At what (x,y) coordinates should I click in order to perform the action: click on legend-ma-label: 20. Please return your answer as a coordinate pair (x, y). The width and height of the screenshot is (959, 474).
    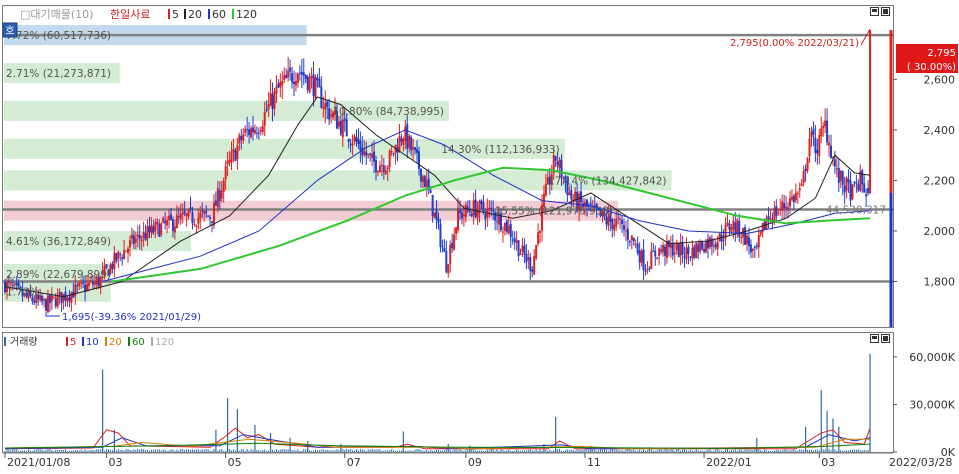
    Looking at the image, I should click on (195, 14).